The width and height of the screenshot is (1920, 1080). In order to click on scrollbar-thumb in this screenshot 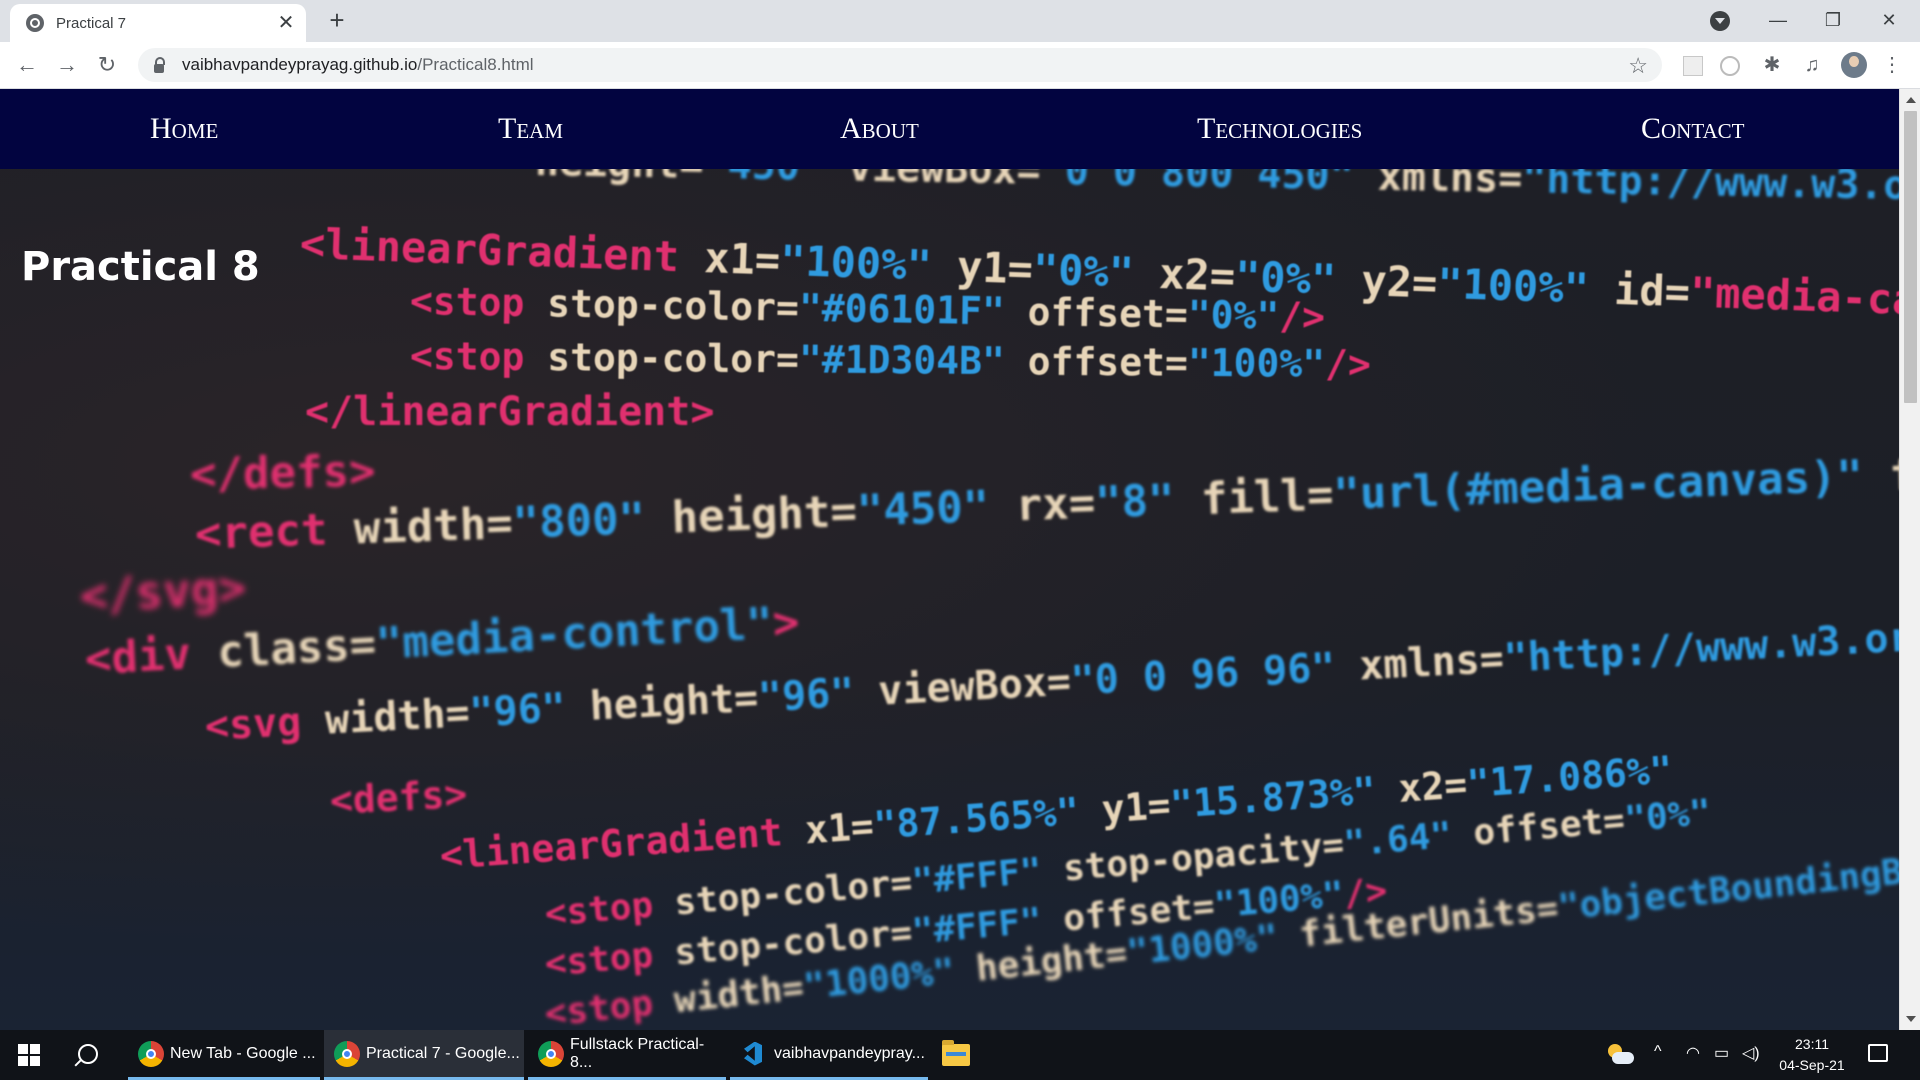, I will do `click(1910, 257)`.